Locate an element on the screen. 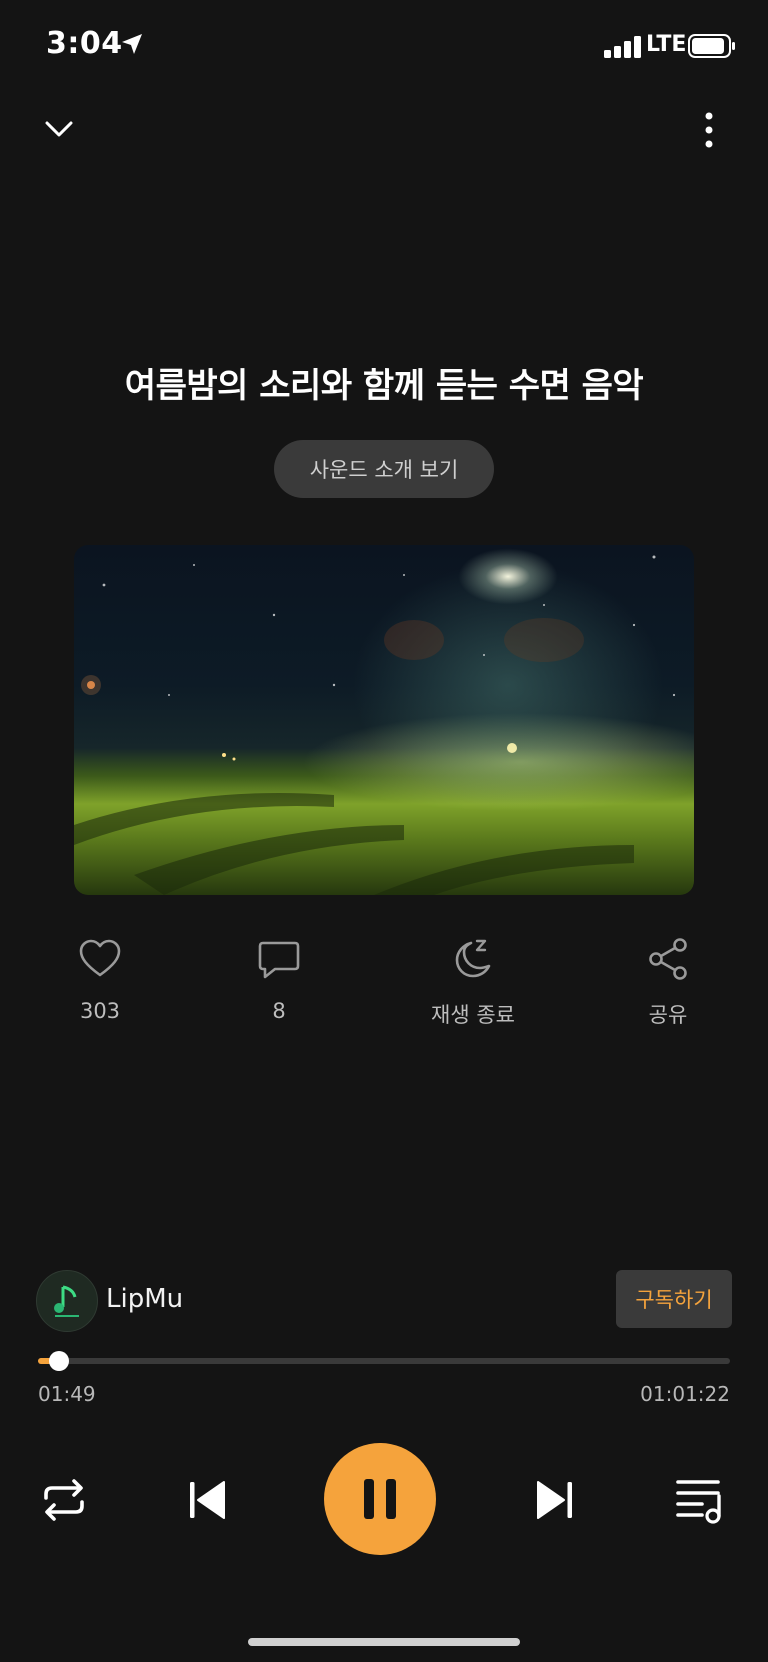 The height and width of the screenshot is (1662, 768). heart-icon is located at coordinates (100, 958).